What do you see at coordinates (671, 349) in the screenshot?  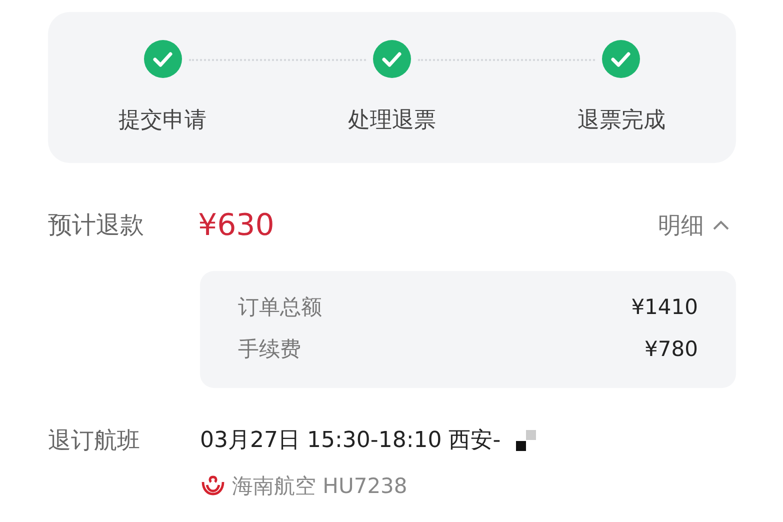 I see `detail-value: ¥780` at bounding box center [671, 349].